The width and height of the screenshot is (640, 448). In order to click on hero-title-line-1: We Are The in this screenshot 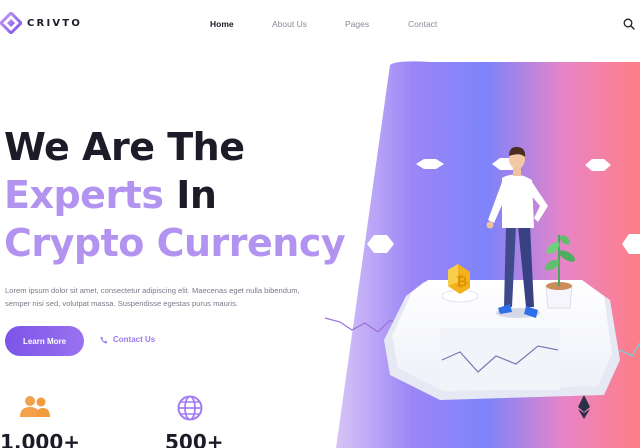, I will do `click(124, 147)`.